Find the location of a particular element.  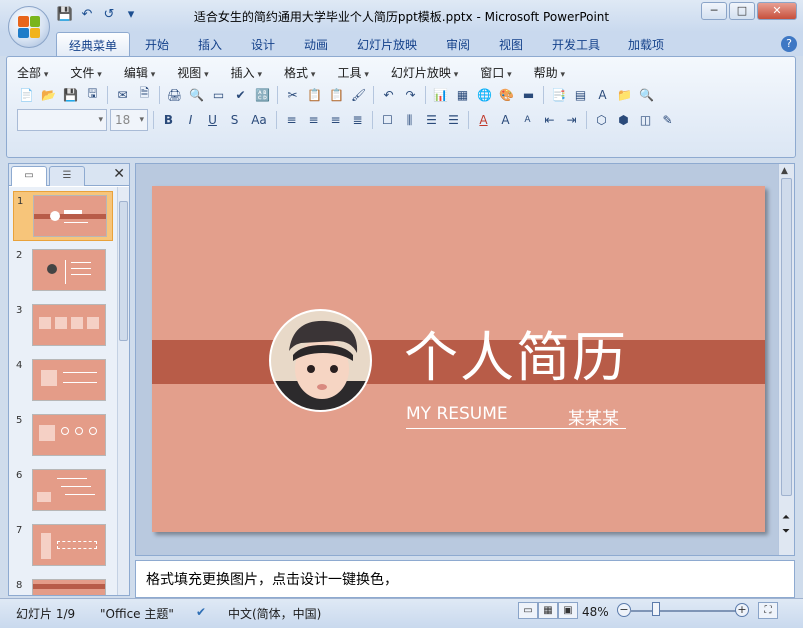

close-panel-icon: ✕ is located at coordinates (119, 174).